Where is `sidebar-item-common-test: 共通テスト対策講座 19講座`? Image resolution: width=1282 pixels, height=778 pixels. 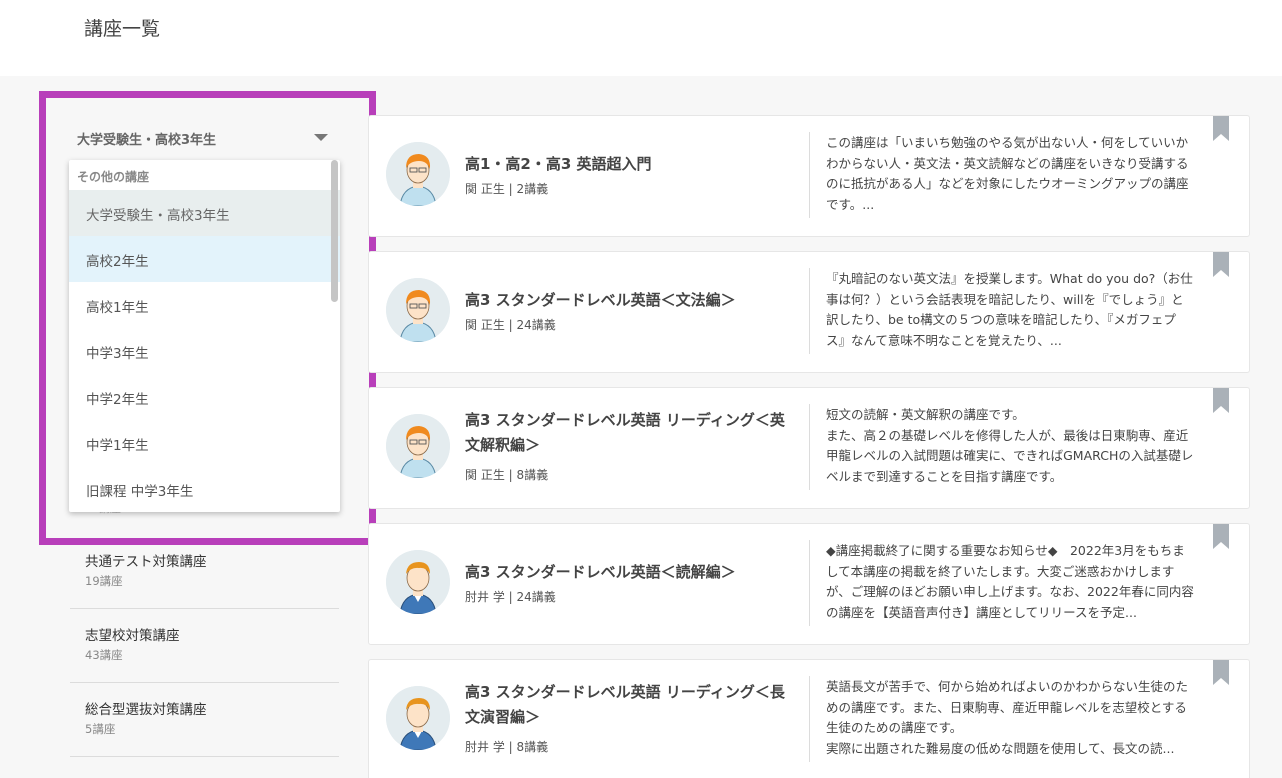 sidebar-item-common-test: 共通テスト対策講座 19講座 is located at coordinates (204, 572).